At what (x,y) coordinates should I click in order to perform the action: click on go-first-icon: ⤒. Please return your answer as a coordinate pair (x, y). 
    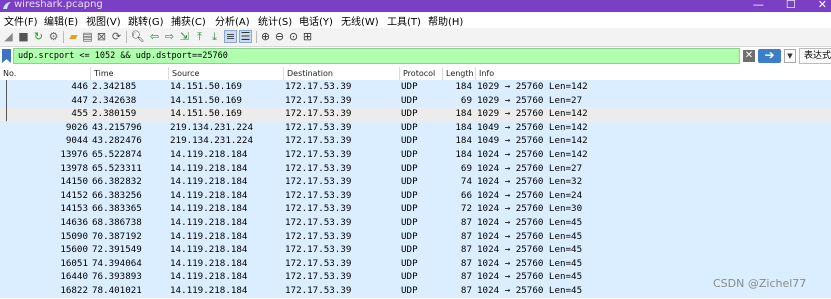
    Looking at the image, I should click on (199, 36).